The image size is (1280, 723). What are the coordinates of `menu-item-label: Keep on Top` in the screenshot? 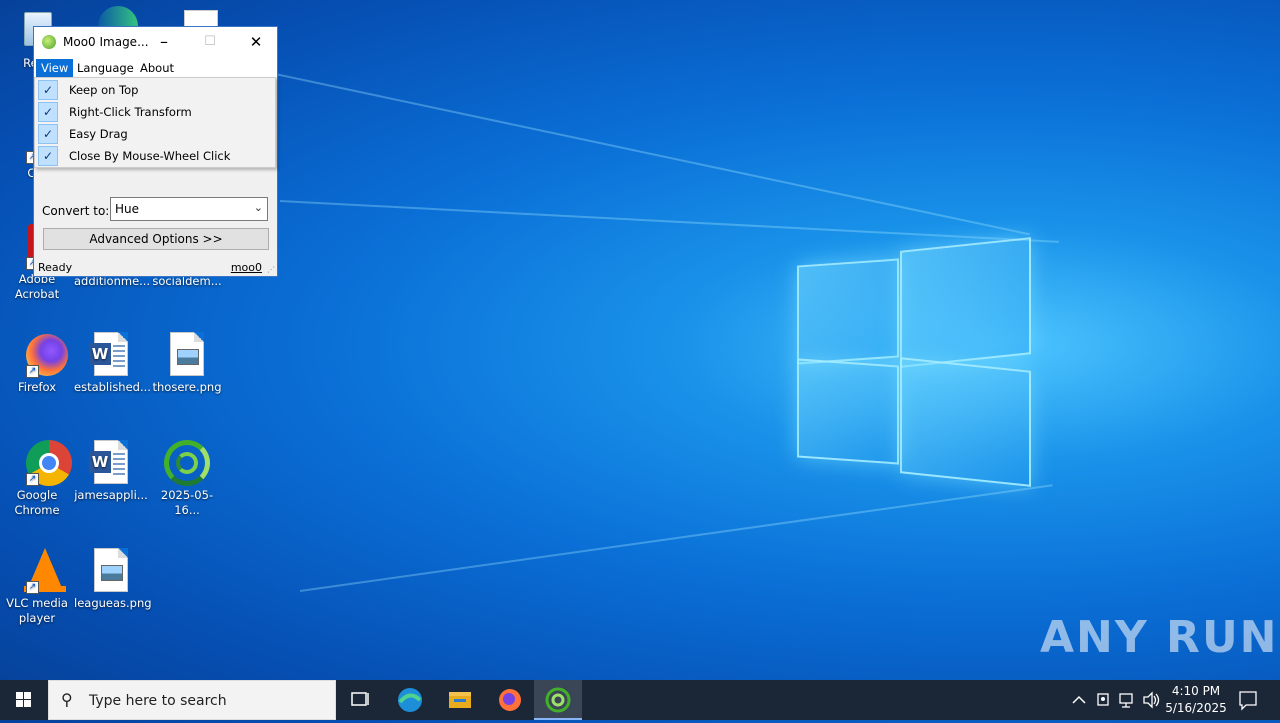 It's located at (104, 90).